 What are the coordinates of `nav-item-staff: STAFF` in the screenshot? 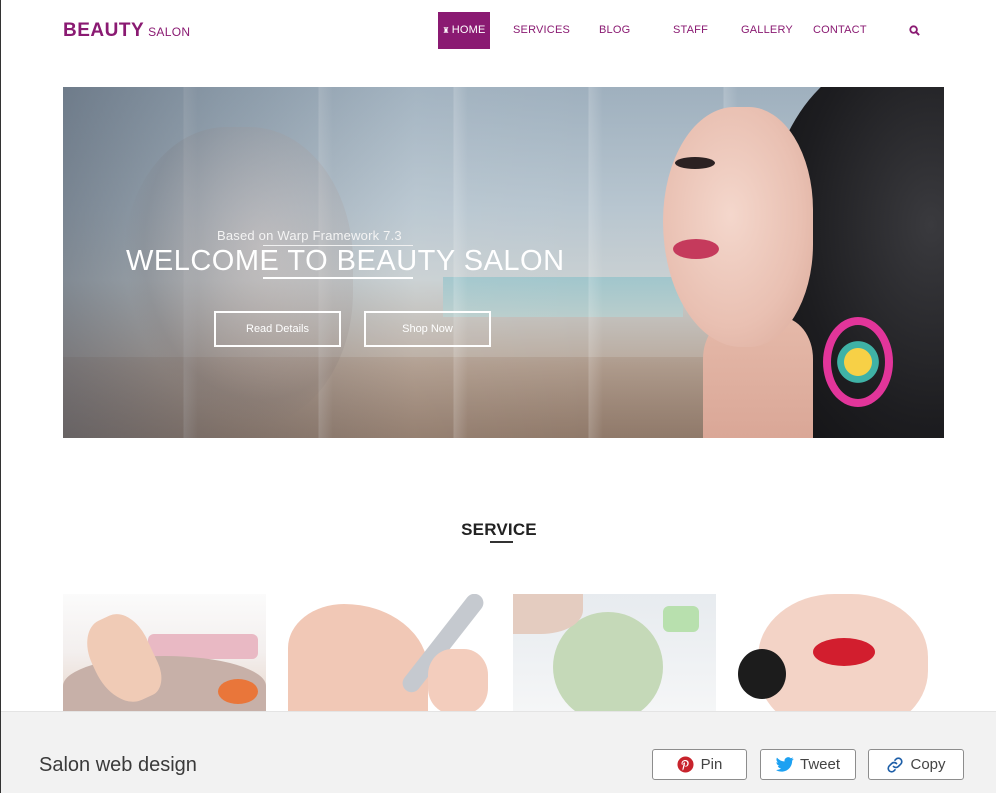 It's located at (690, 30).